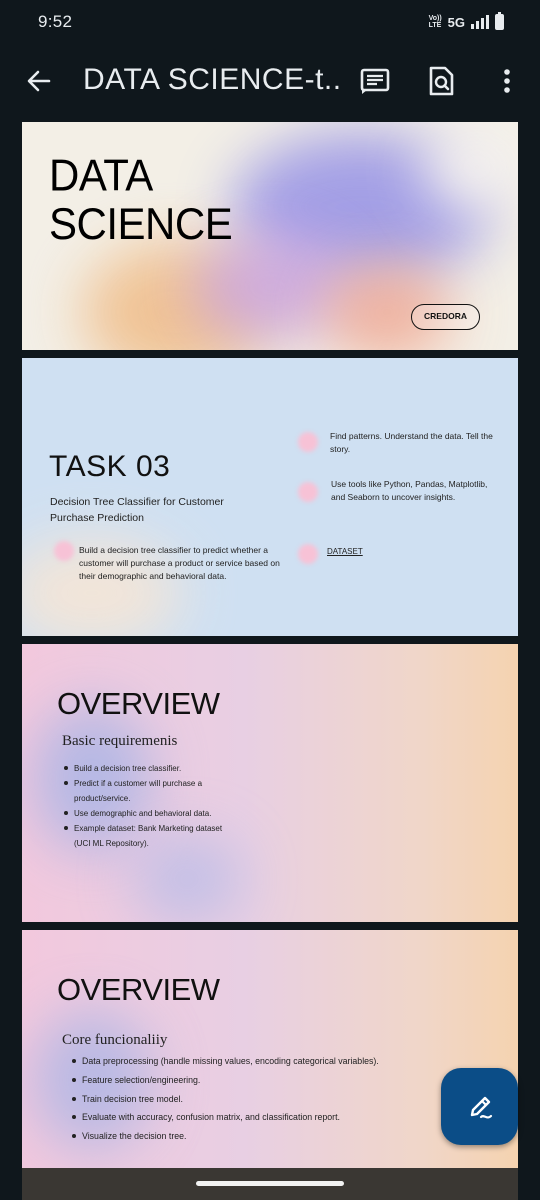  What do you see at coordinates (143, 813) in the screenshot?
I see `list-item: Use demographic and behavioral data.` at bounding box center [143, 813].